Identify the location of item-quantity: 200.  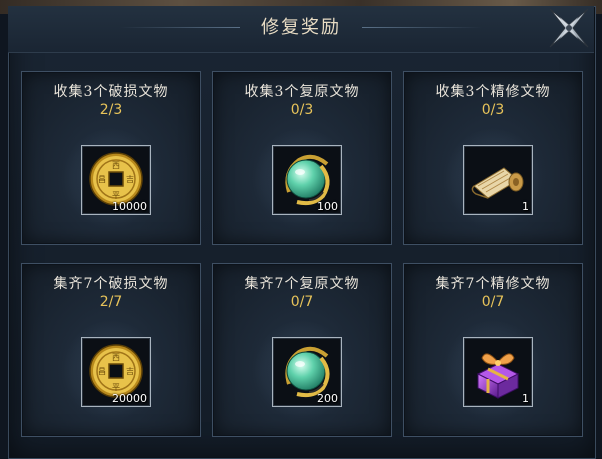
(327, 398).